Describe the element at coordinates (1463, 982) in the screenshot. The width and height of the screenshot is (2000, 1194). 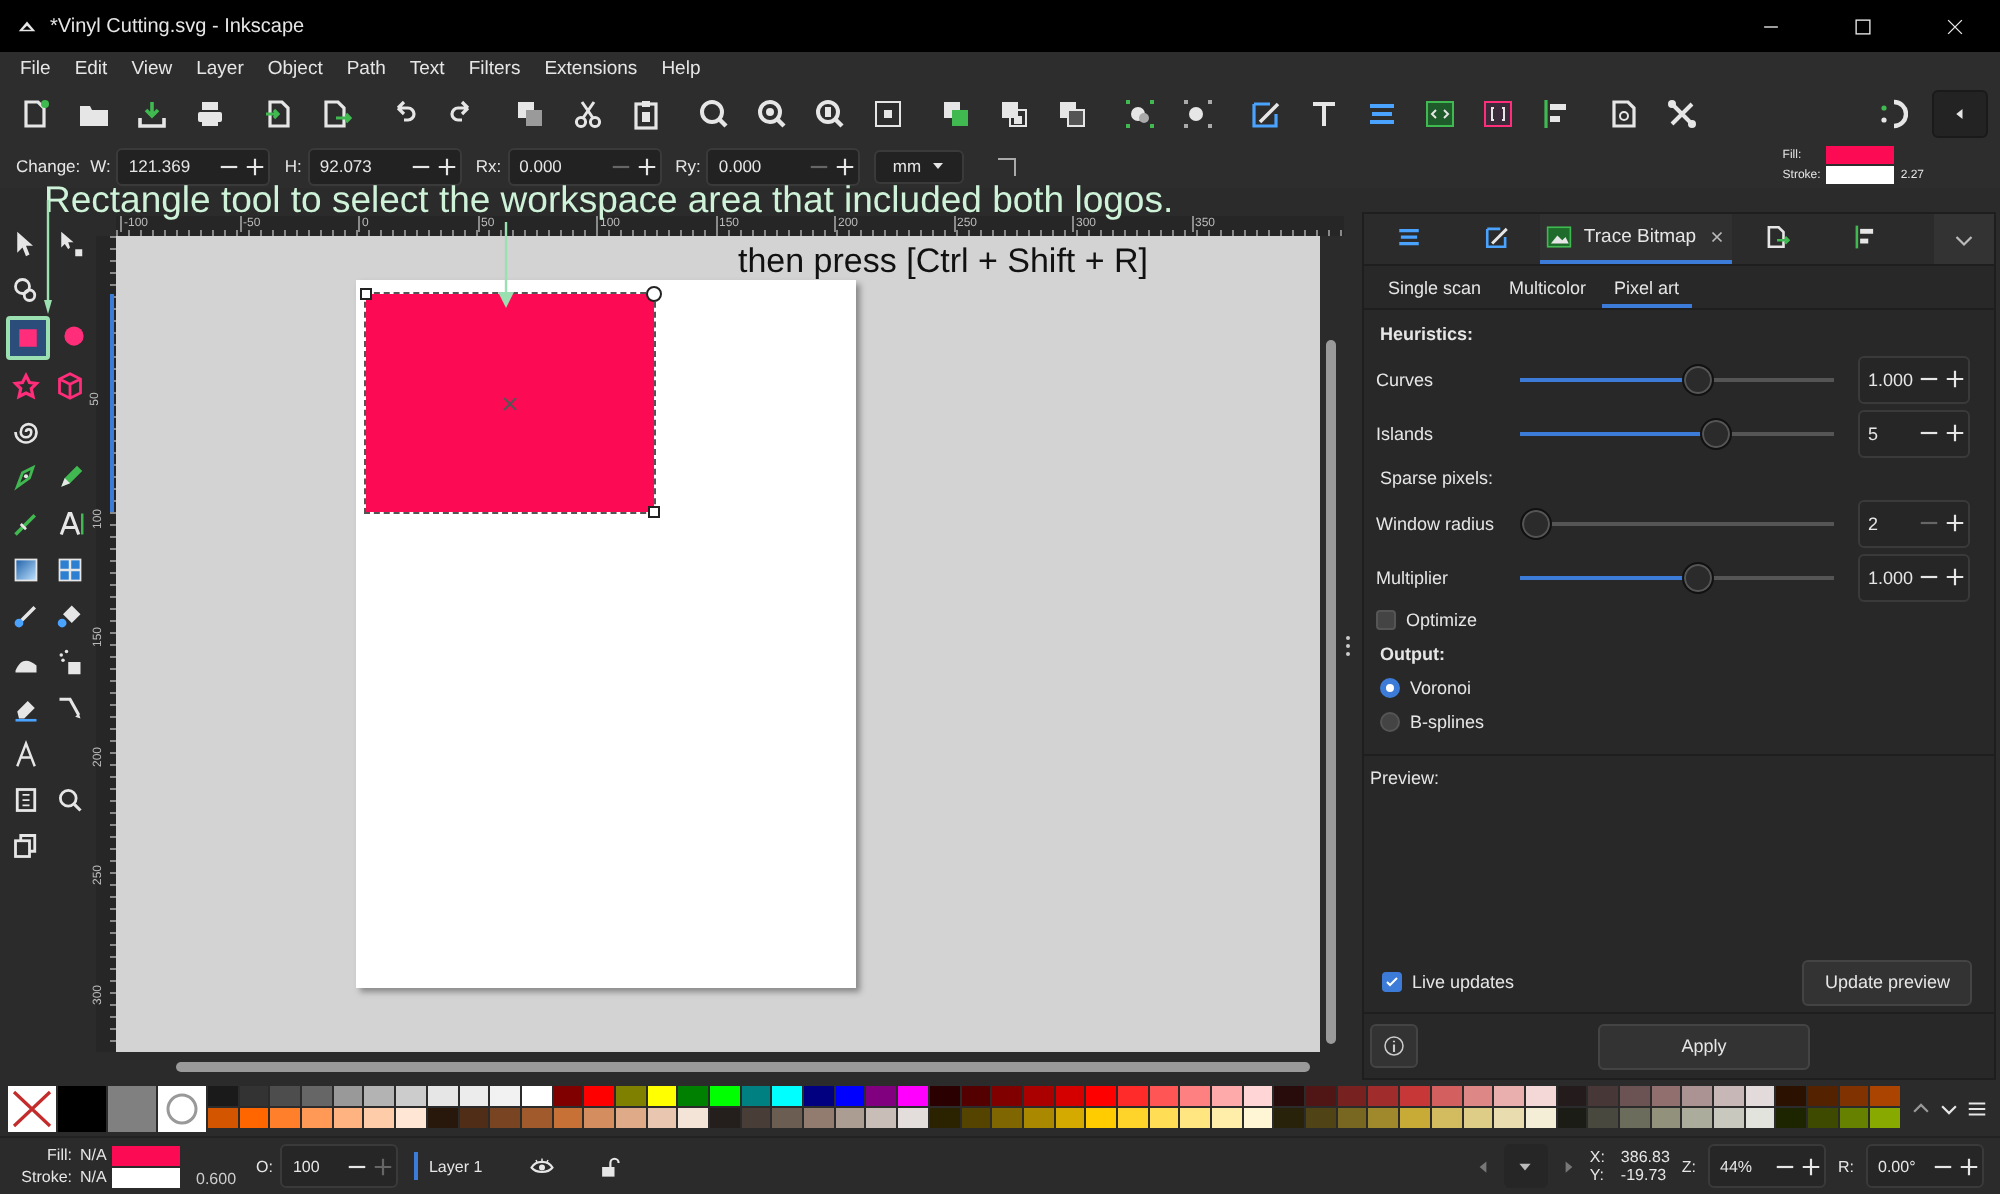
I see `checkbox-label: Live updates` at that location.